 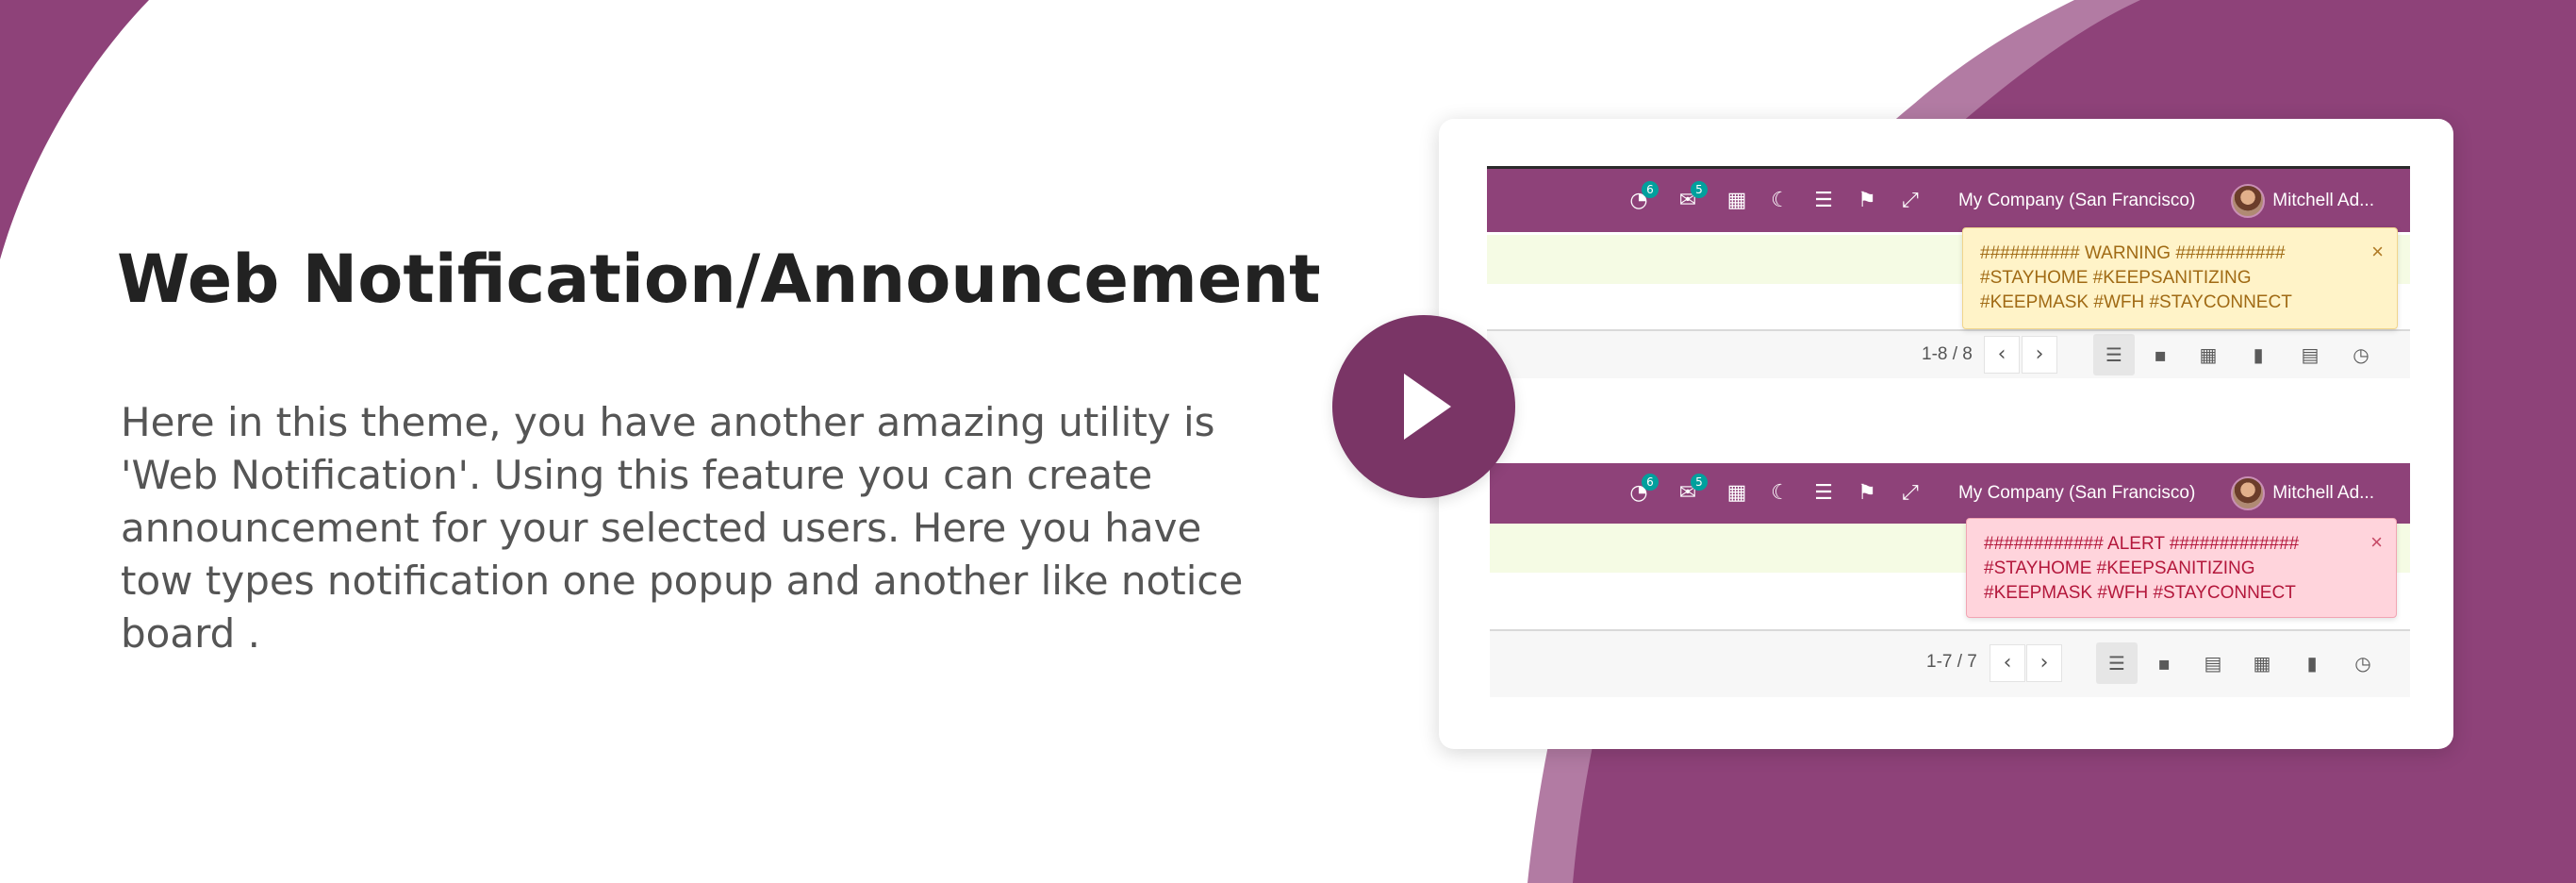 I want to click on pager-value: 1-7 / 7, so click(x=1951, y=662).